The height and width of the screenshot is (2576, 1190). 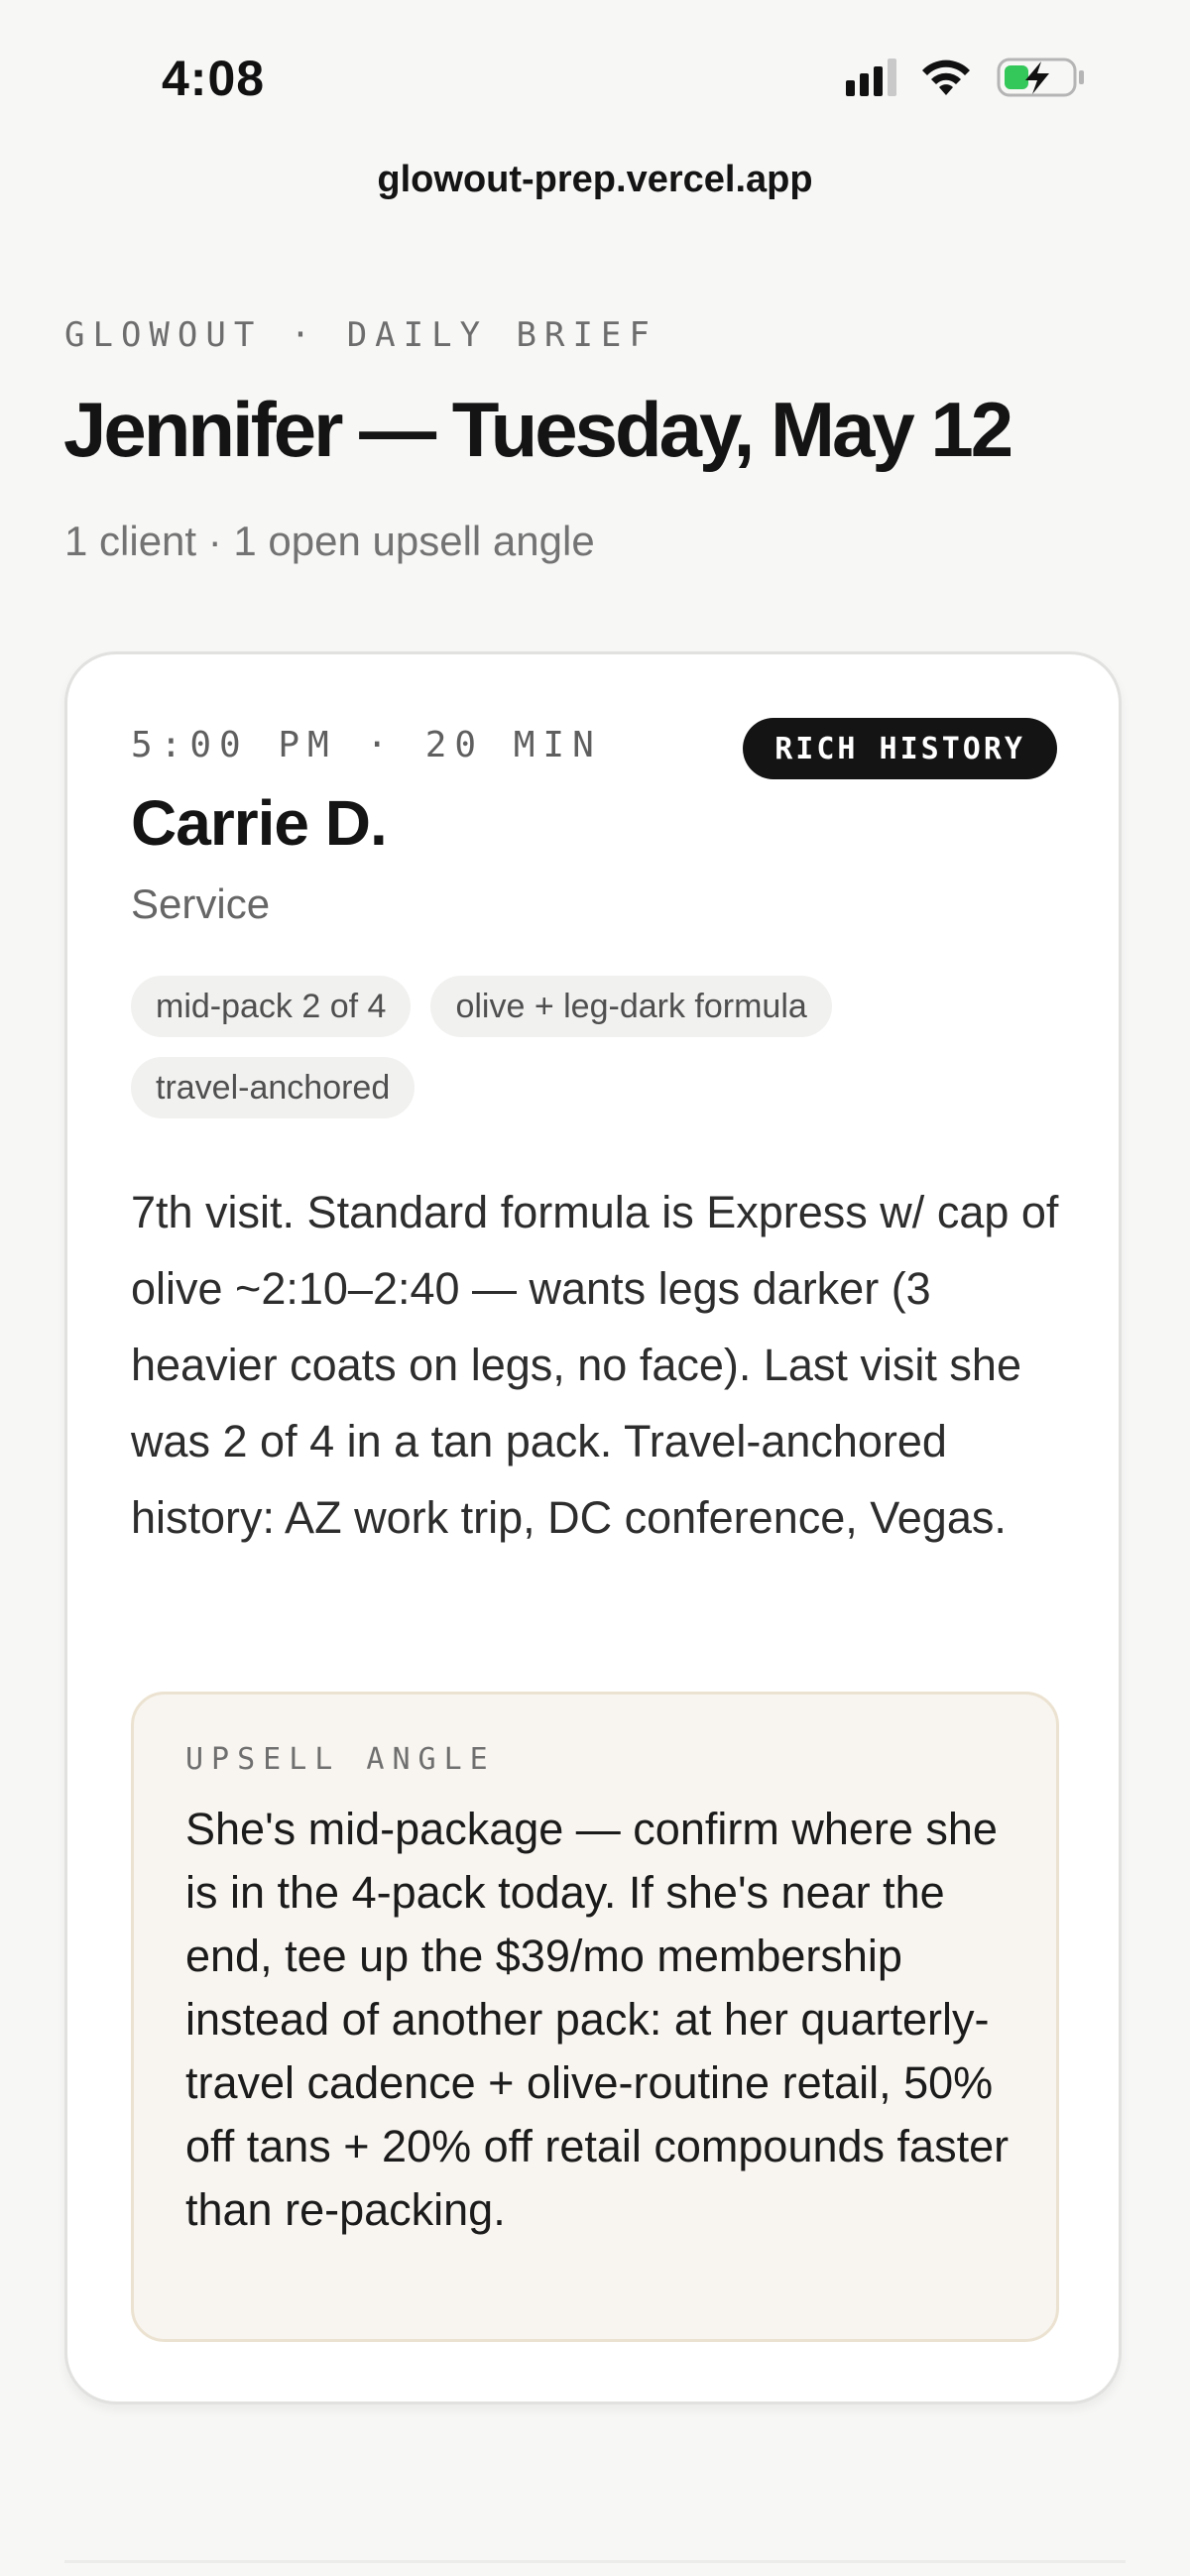 What do you see at coordinates (259, 823) in the screenshot?
I see `client-name: Carrie D.` at bounding box center [259, 823].